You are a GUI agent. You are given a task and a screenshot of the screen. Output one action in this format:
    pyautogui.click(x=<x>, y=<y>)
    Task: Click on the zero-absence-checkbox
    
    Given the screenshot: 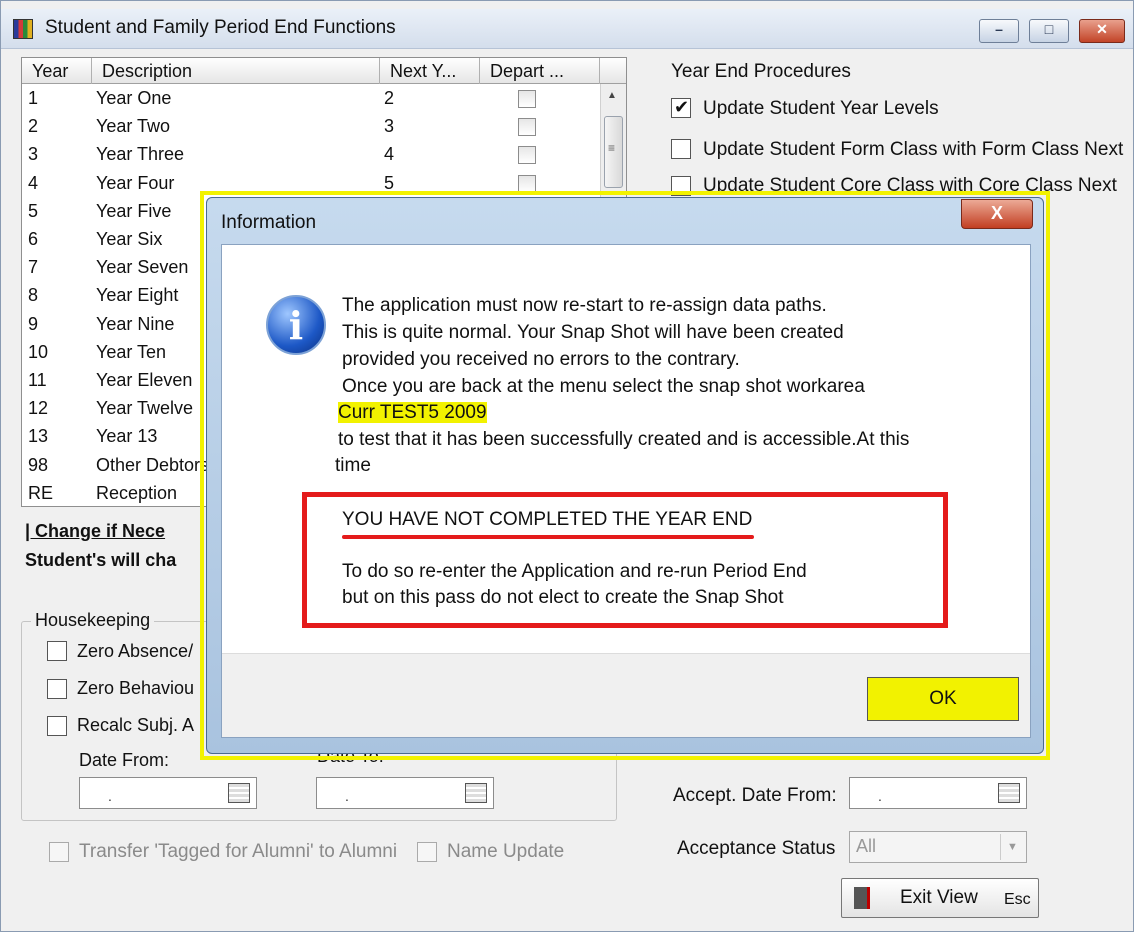 What is the action you would take?
    pyautogui.click(x=57, y=651)
    